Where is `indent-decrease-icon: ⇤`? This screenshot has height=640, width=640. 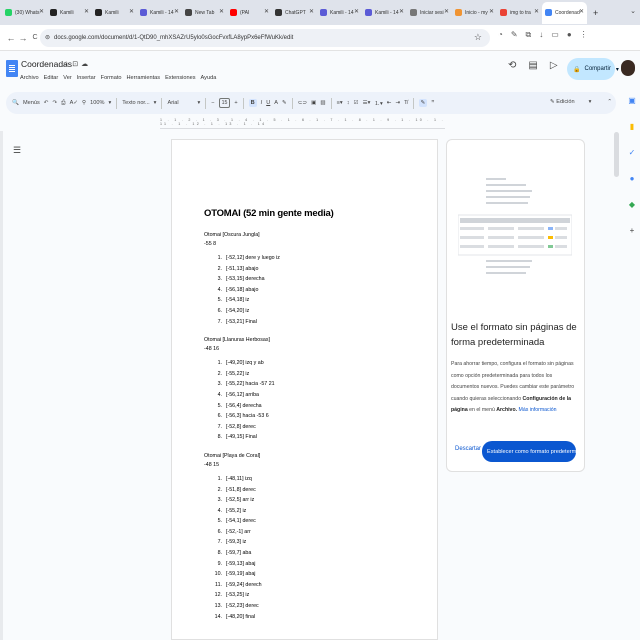 indent-decrease-icon: ⇤ is located at coordinates (389, 103).